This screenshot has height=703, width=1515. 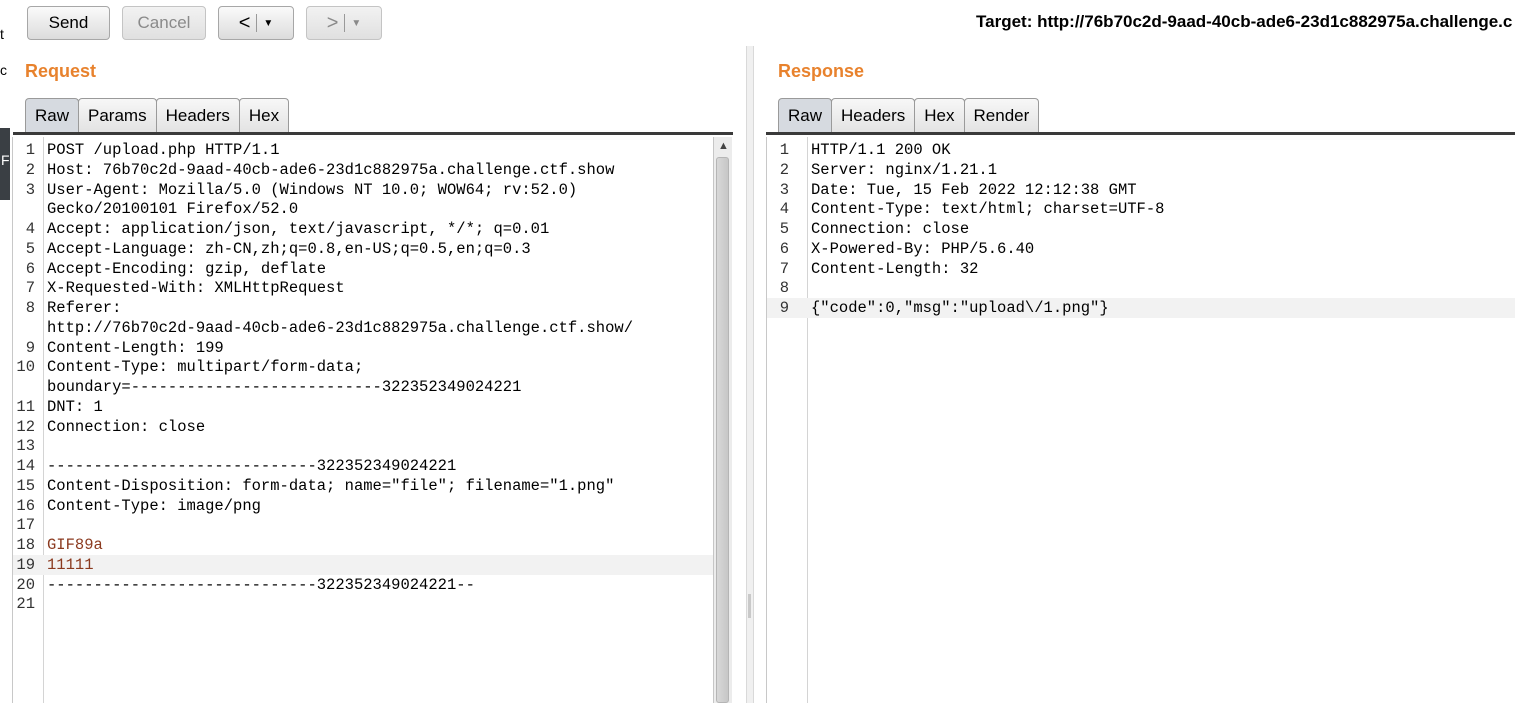 What do you see at coordinates (1001, 115) in the screenshot?
I see `response-tab-render: Render` at bounding box center [1001, 115].